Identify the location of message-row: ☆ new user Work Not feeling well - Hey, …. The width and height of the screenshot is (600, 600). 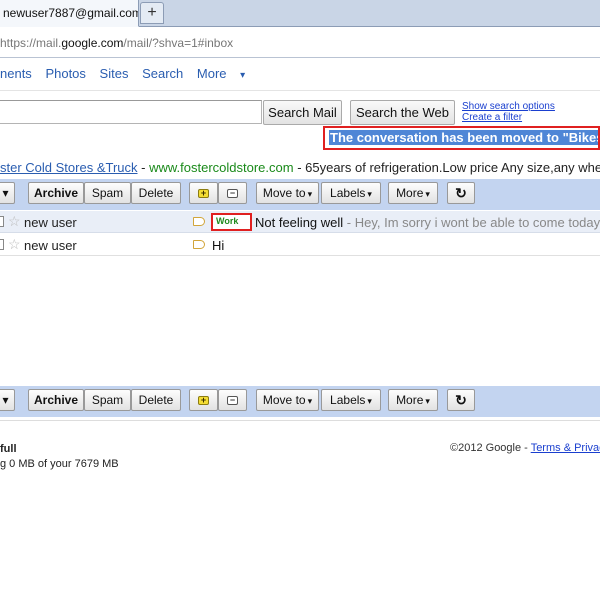
(300, 222).